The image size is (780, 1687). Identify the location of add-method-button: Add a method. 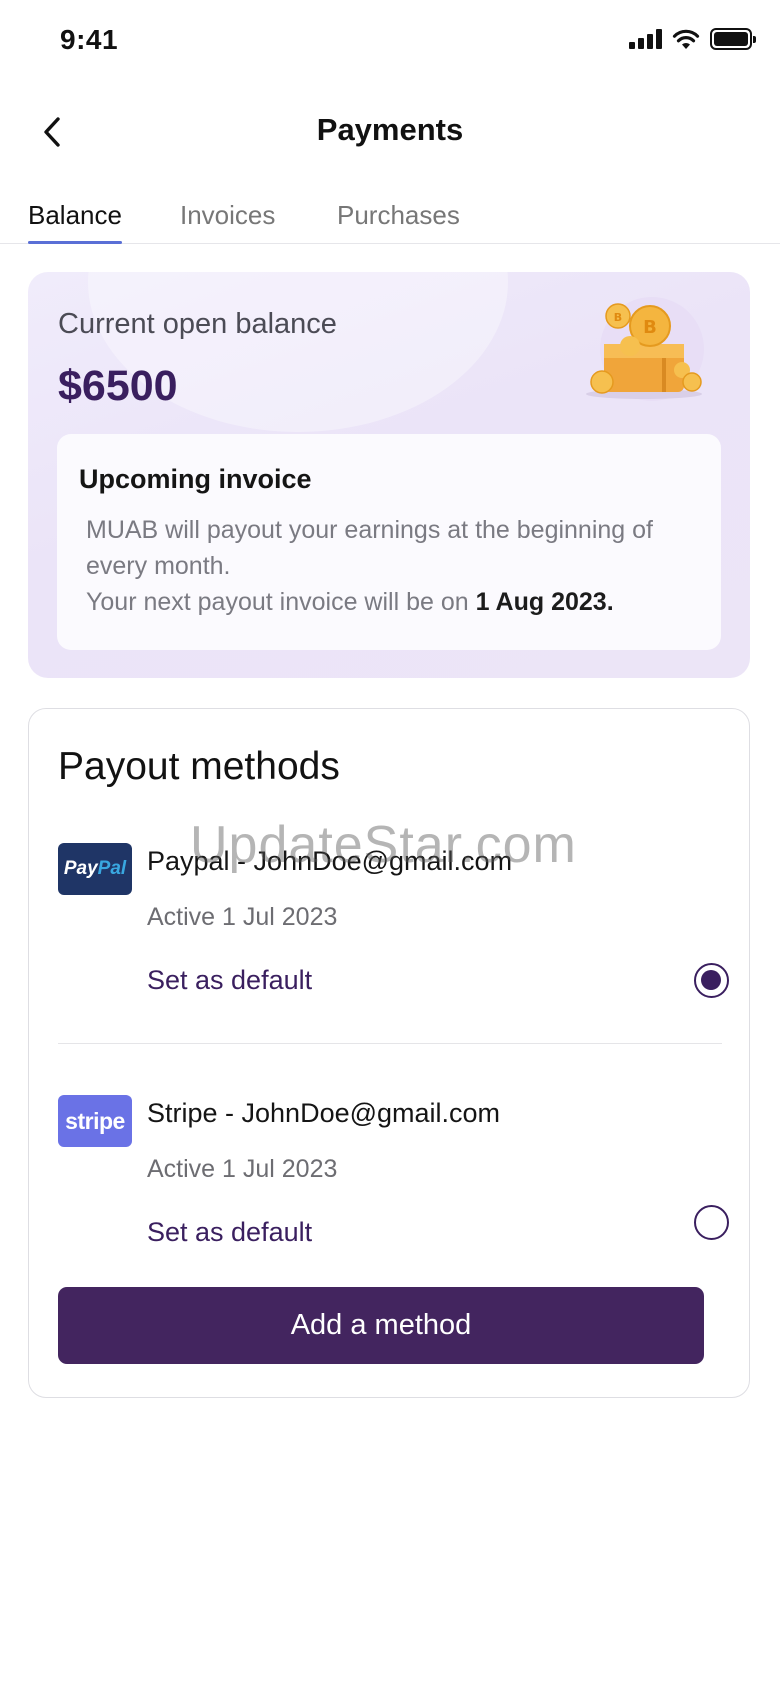
(381, 1325).